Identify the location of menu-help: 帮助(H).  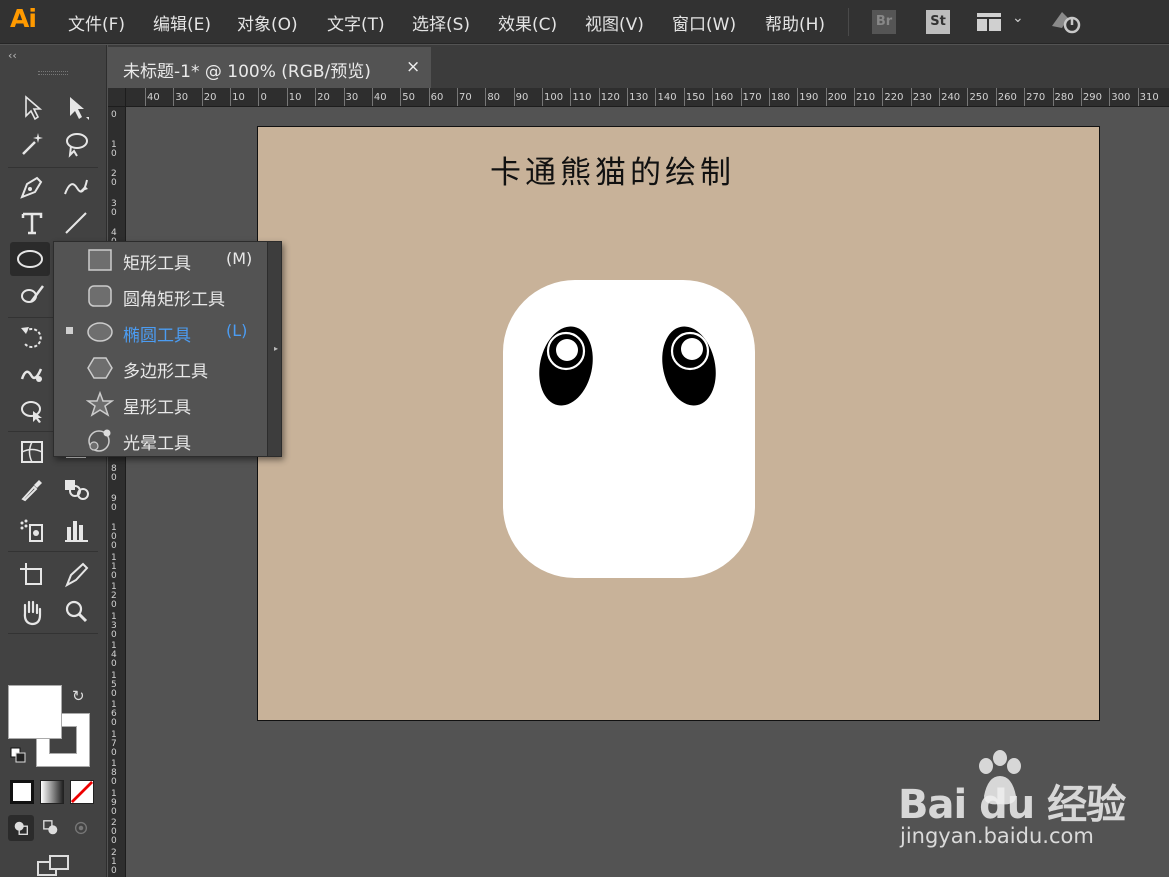
(795, 22).